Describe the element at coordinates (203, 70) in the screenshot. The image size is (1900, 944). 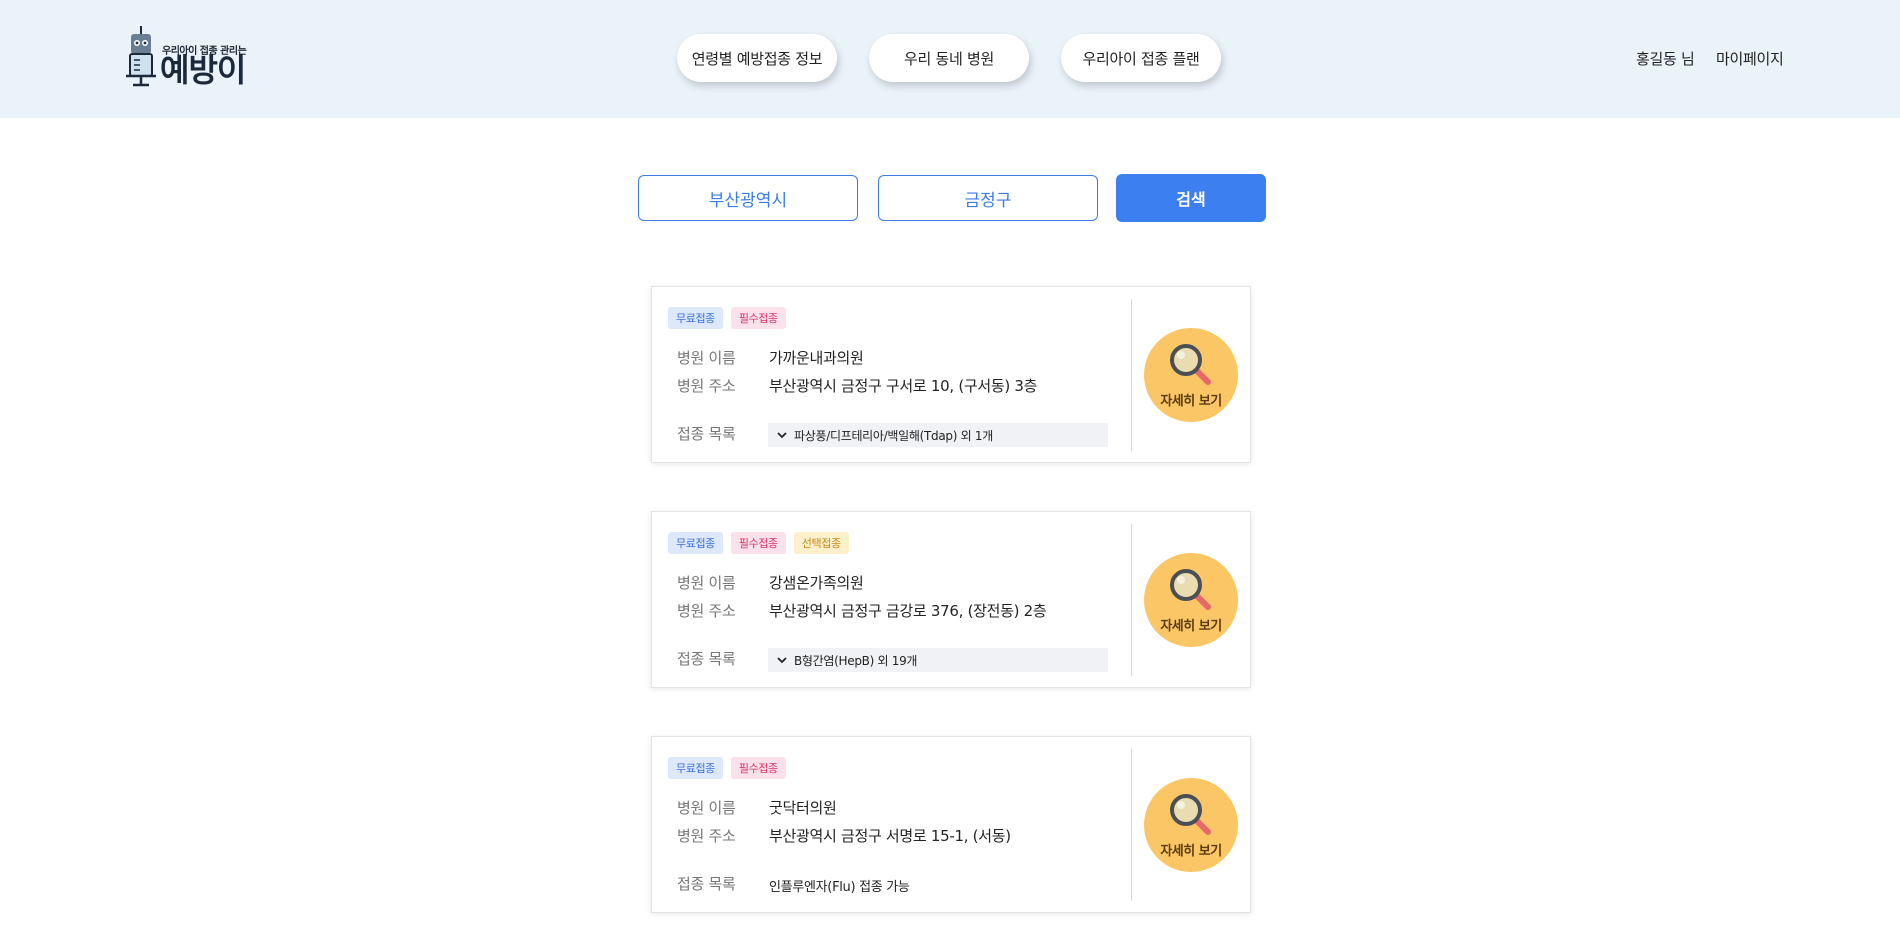
I see `logo-name: 예방이` at that location.